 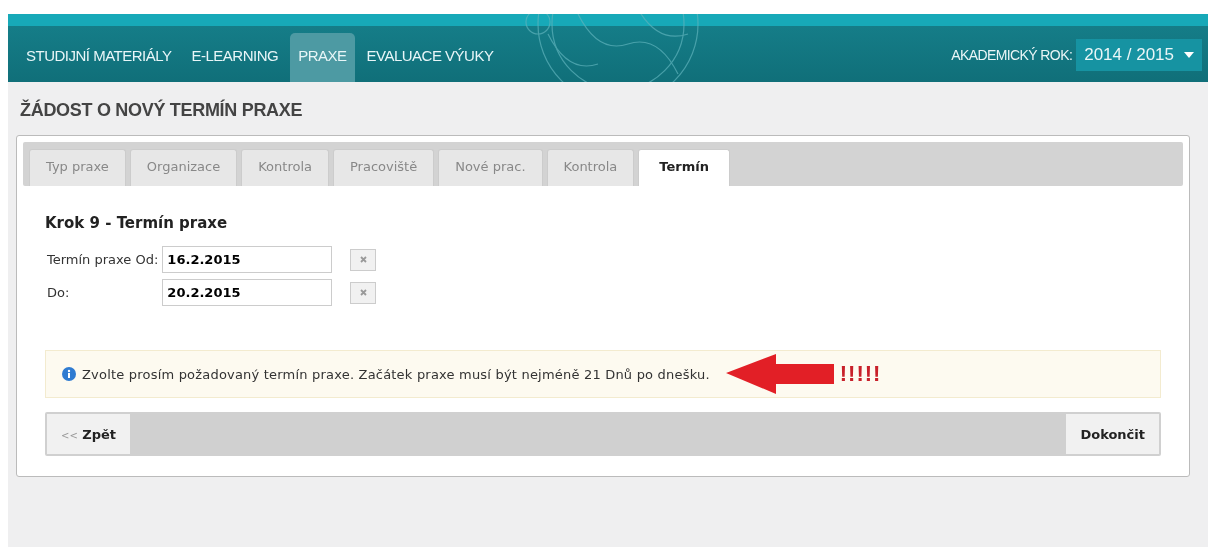 I want to click on wizard-tab: Typ praxe, so click(x=77, y=167).